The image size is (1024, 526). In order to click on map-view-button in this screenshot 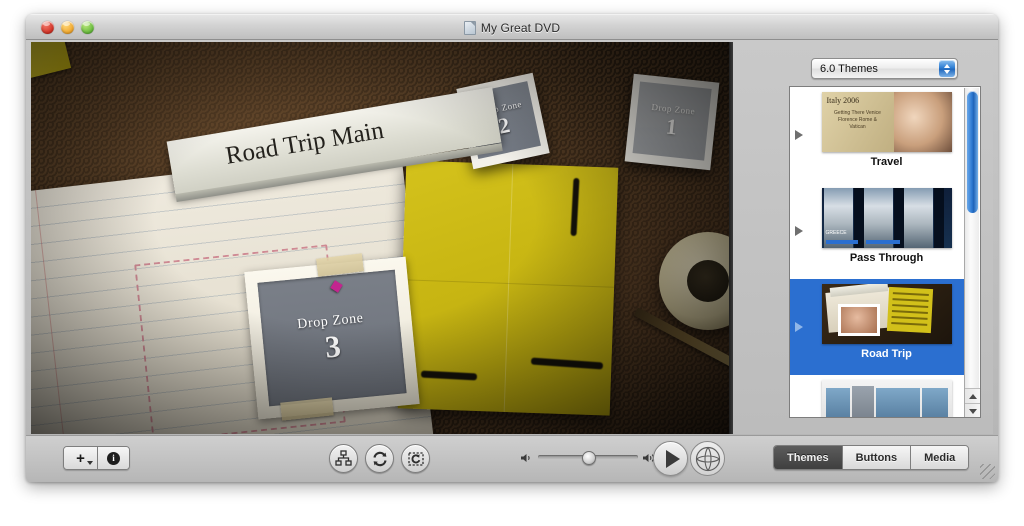, I will do `click(343, 458)`.